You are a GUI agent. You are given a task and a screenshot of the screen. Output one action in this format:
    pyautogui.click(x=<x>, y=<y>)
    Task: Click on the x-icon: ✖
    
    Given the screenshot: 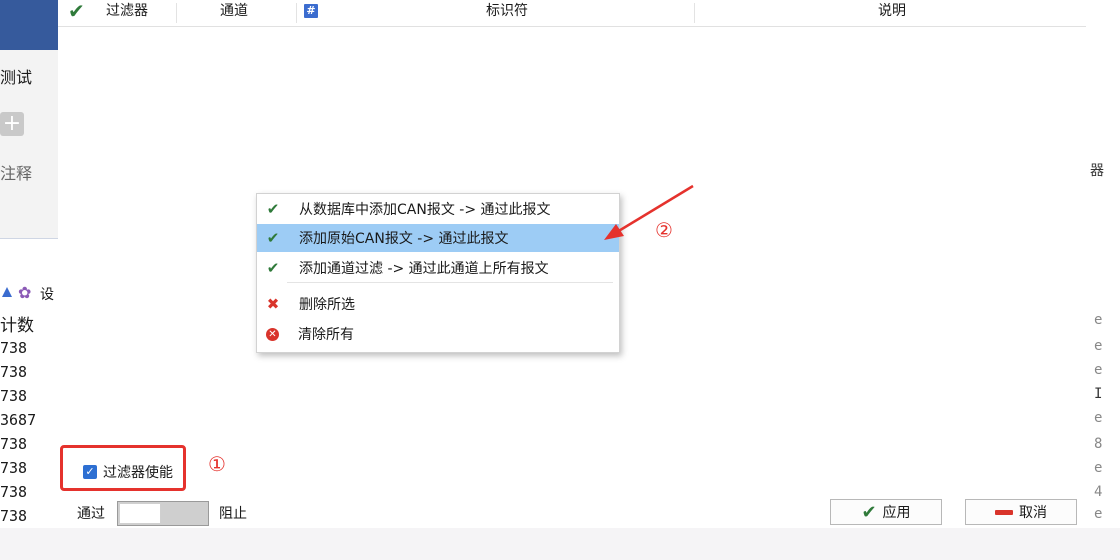 What is the action you would take?
    pyautogui.click(x=273, y=304)
    